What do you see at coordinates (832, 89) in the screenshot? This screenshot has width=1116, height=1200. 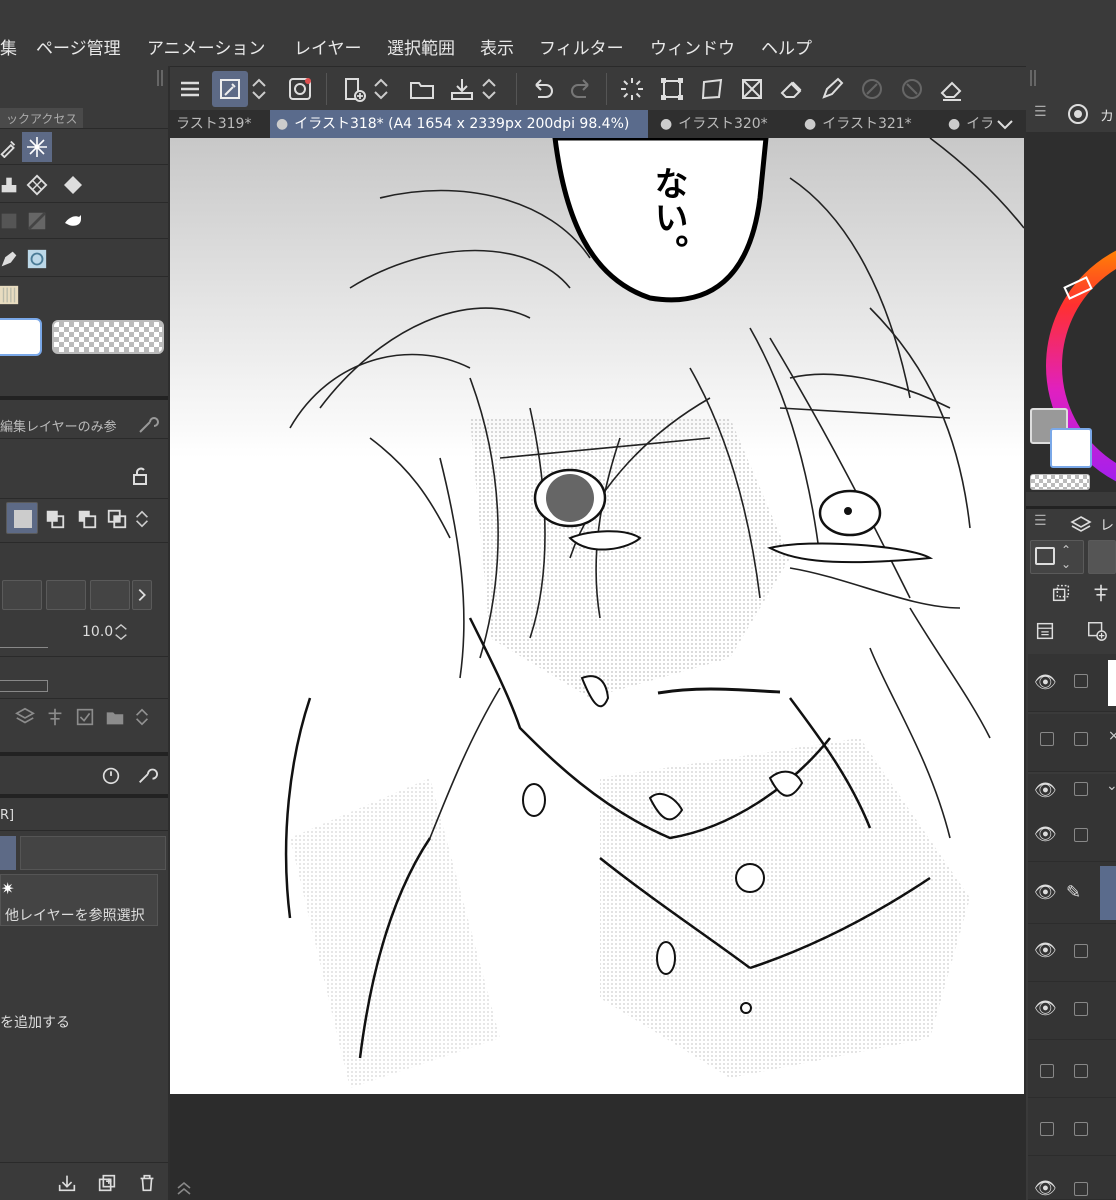 I see `pen-icon` at bounding box center [832, 89].